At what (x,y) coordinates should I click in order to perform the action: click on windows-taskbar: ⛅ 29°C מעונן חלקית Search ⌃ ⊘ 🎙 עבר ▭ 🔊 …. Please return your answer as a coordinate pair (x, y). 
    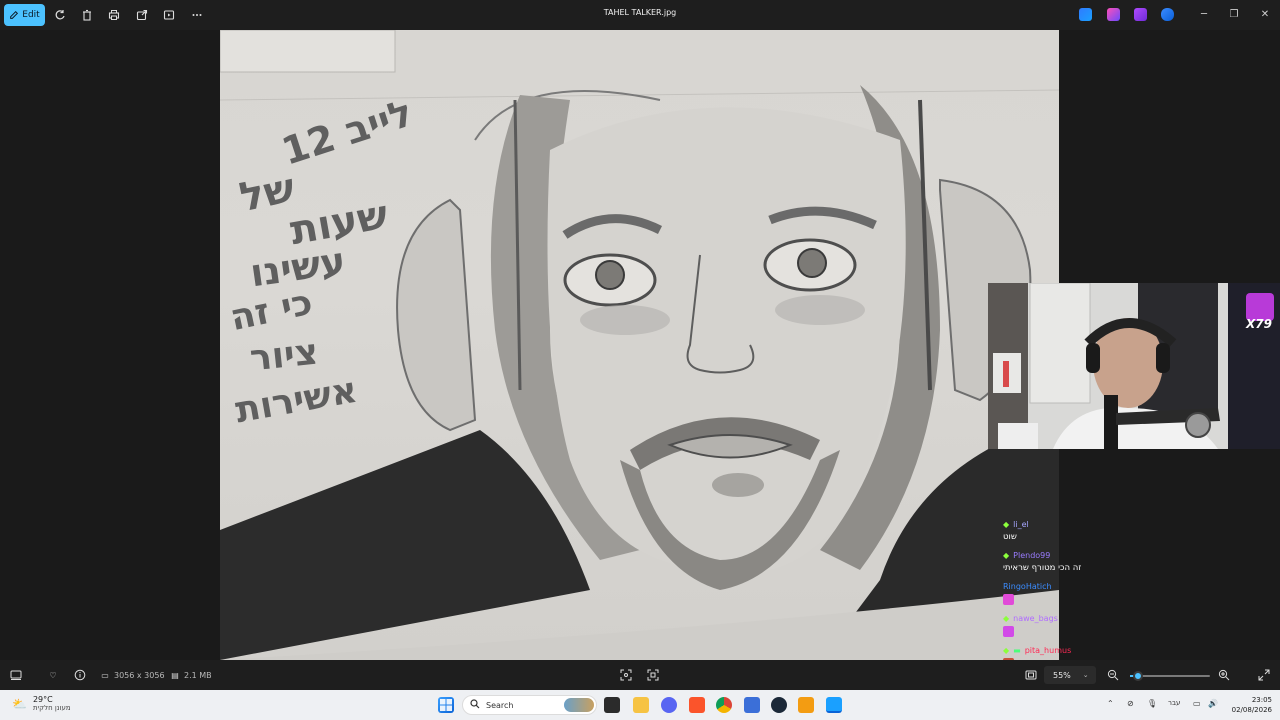
    Looking at the image, I should click on (640, 705).